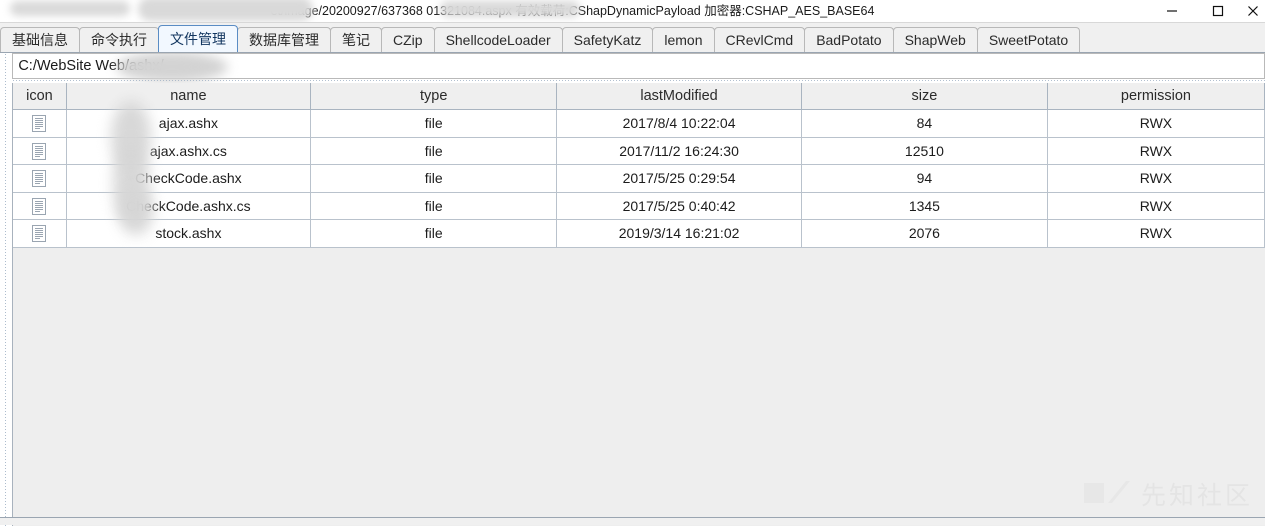  Describe the element at coordinates (679, 151) in the screenshot. I see `cell-lastModified: 2017/11/2 16:24:30` at that location.